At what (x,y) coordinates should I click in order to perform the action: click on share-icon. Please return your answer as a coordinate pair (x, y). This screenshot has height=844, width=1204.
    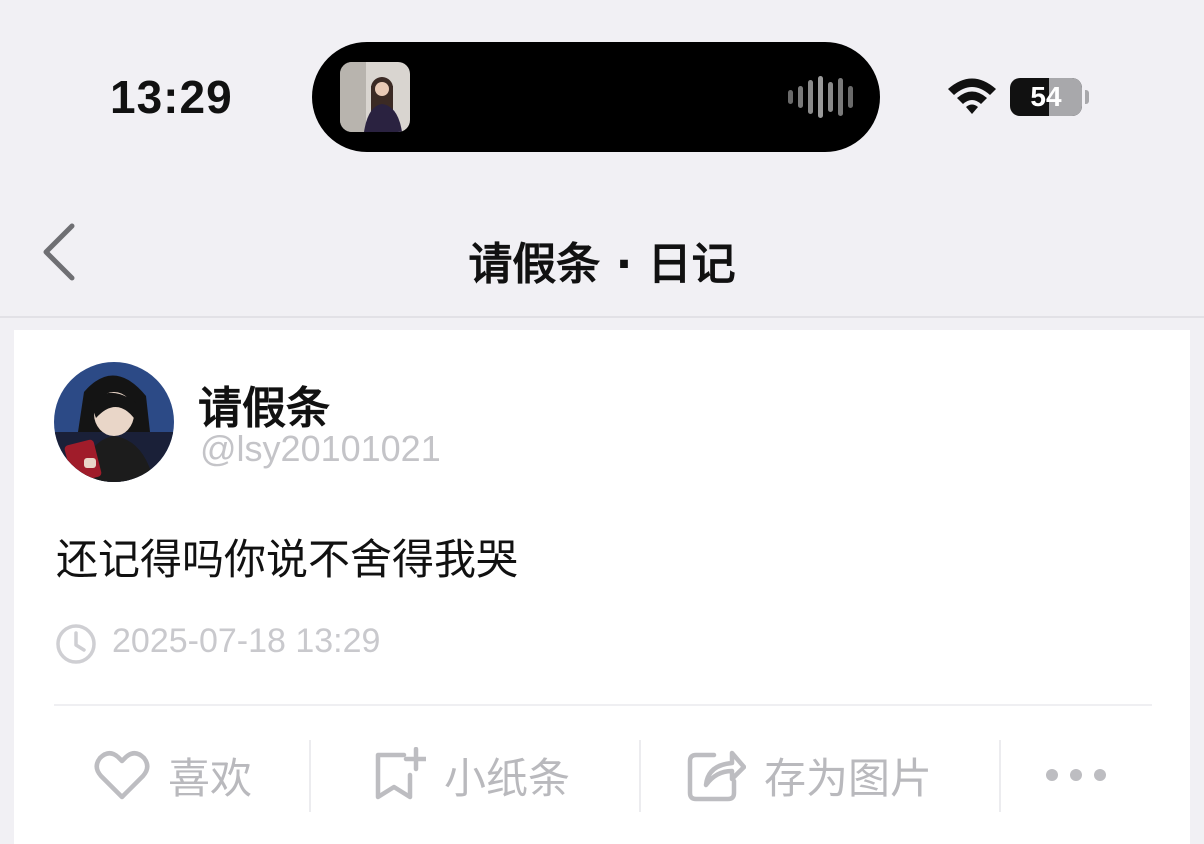
    Looking at the image, I should click on (716, 776).